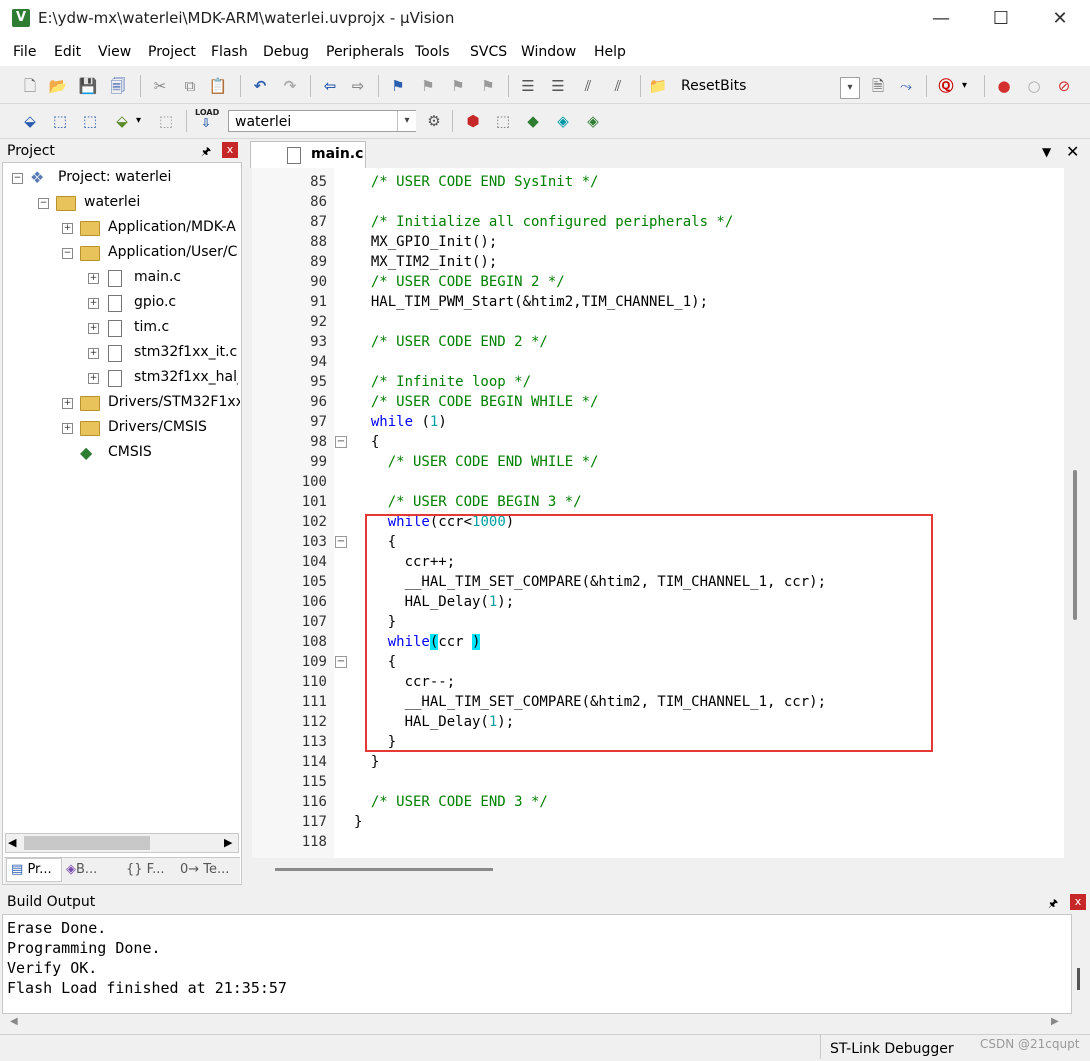  What do you see at coordinates (229, 52) in the screenshot?
I see `menu-flash: Flash` at bounding box center [229, 52].